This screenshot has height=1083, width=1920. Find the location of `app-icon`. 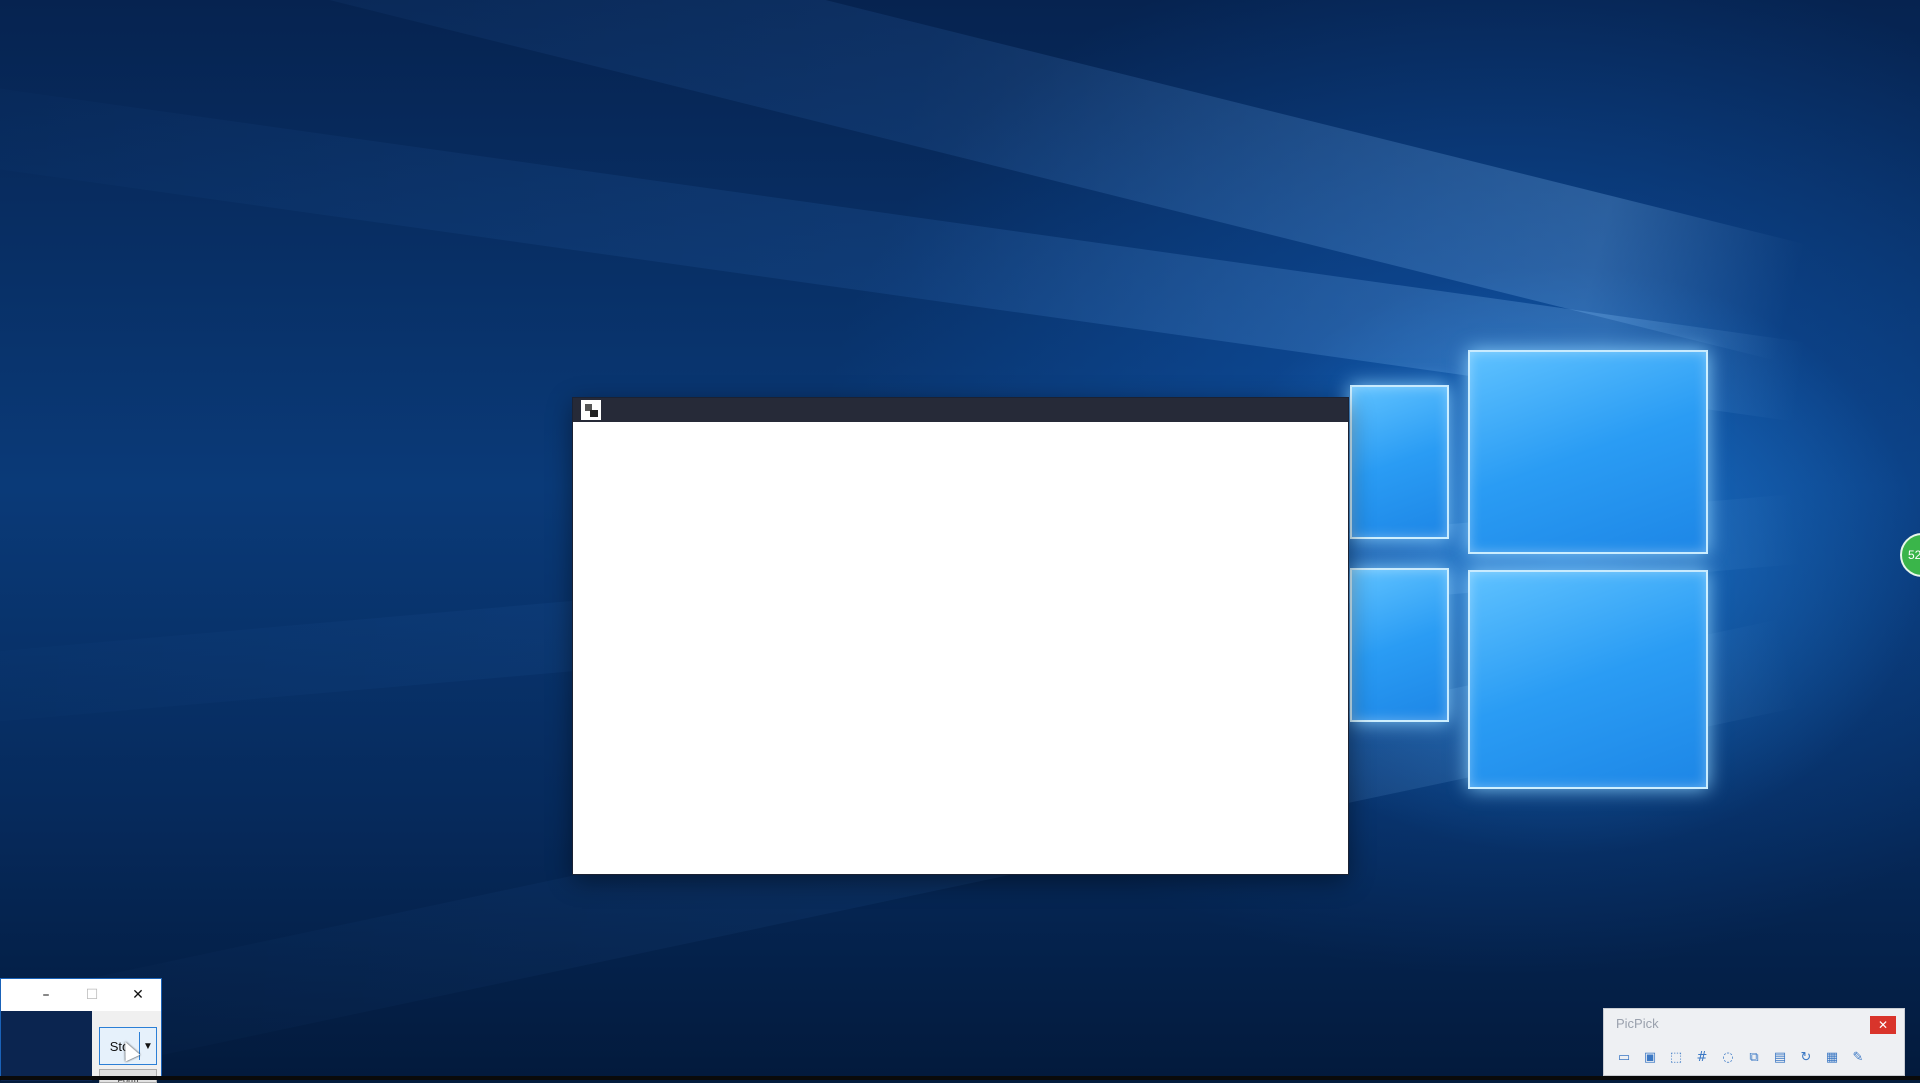

app-icon is located at coordinates (591, 410).